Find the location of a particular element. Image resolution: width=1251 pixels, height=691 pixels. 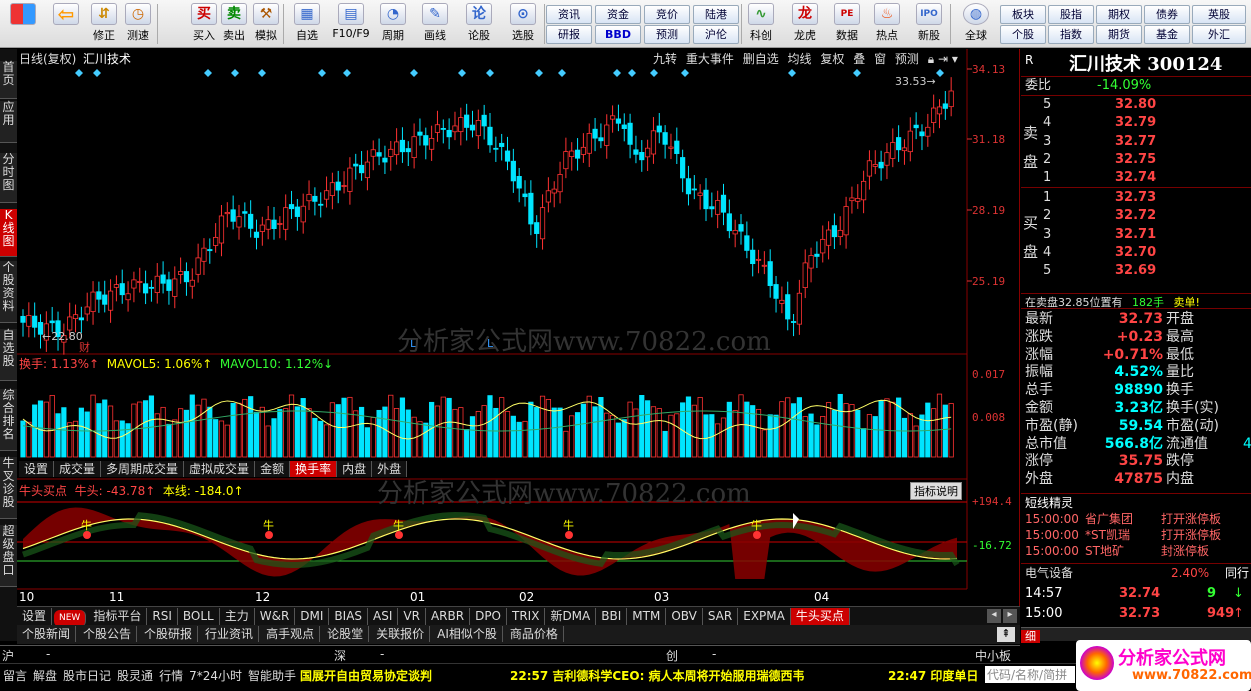

vtab-ranking: 综合排名 is located at coordinates (8, 420).